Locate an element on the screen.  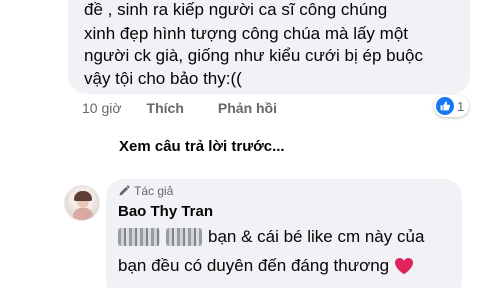
like-reaction-icon is located at coordinates (445, 106).